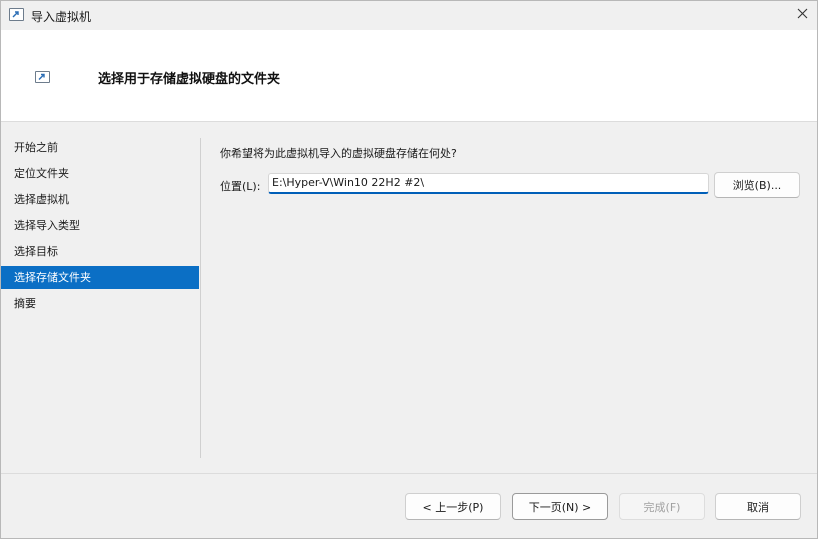 Image resolution: width=818 pixels, height=539 pixels. What do you see at coordinates (200, 298) in the screenshot?
I see `sidebar-divider` at bounding box center [200, 298].